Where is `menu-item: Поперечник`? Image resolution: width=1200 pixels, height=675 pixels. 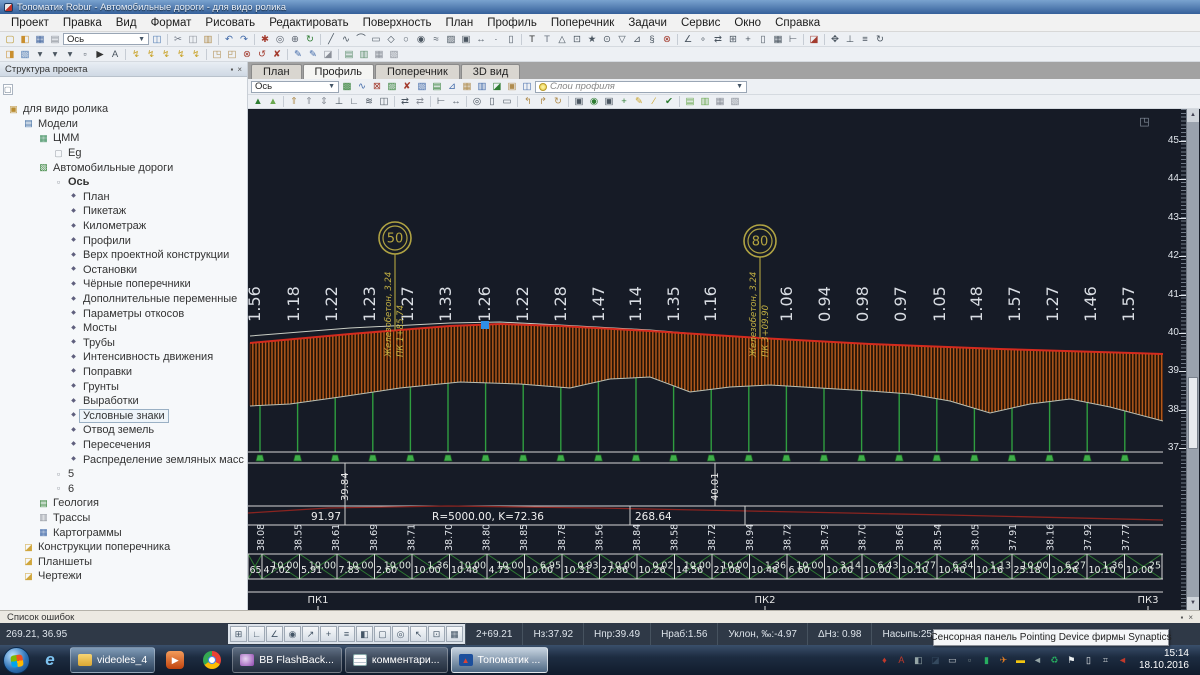
menu-item: Поперечник is located at coordinates (583, 23).